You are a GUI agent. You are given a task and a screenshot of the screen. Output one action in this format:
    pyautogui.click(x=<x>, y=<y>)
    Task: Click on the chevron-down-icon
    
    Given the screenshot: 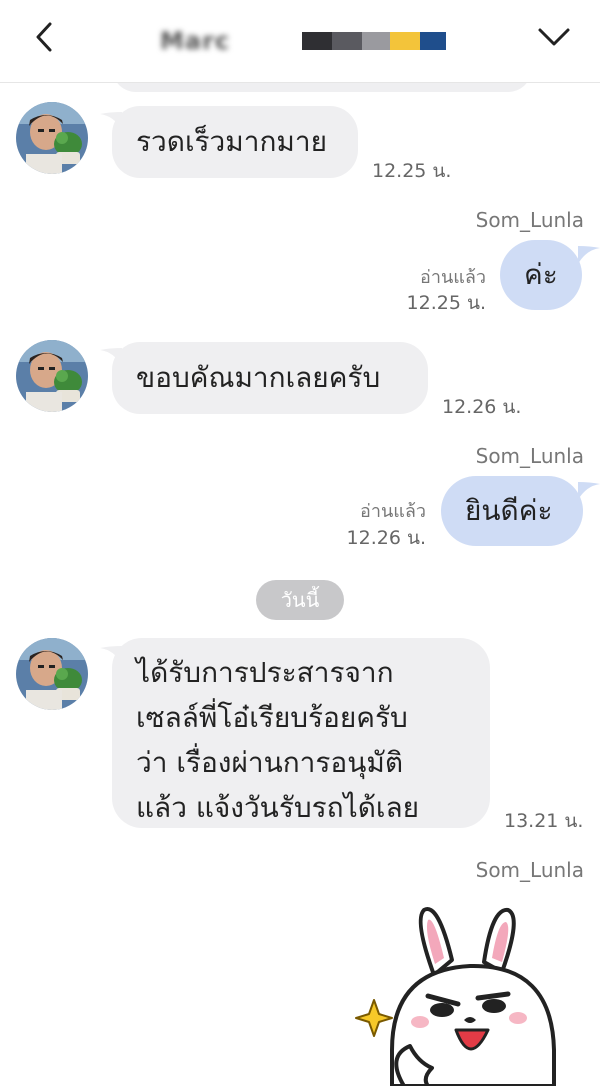 What is the action you would take?
    pyautogui.click(x=554, y=37)
    